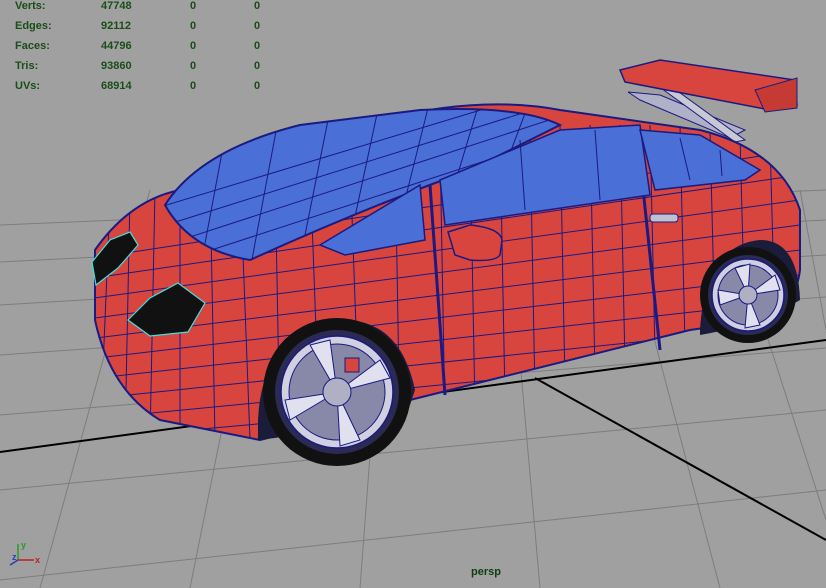  What do you see at coordinates (116, 26) in the screenshot?
I see `hud-value-total: 92112` at bounding box center [116, 26].